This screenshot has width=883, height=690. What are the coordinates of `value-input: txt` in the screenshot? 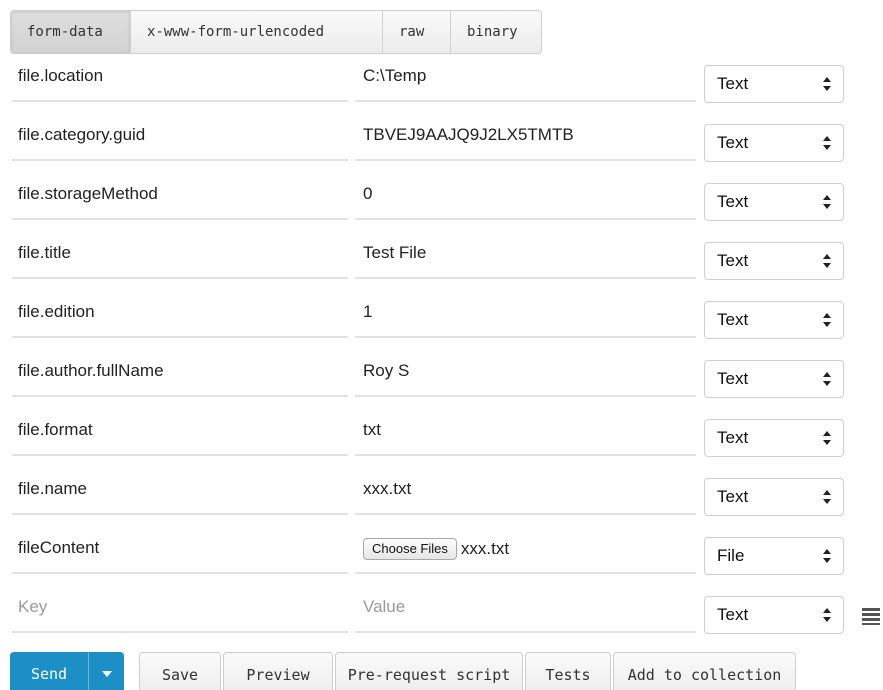 It's located at (525, 431).